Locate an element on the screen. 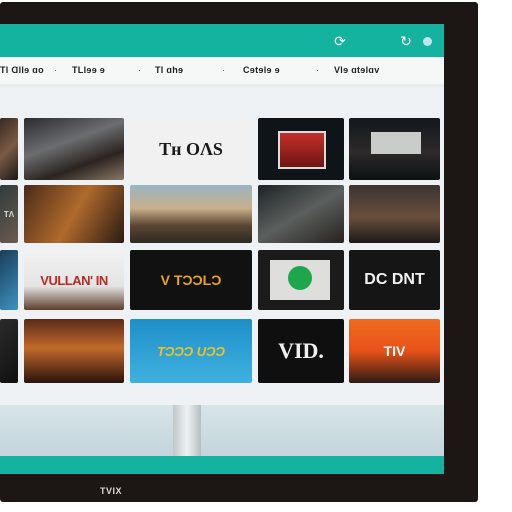 Image resolution: width=512 pixels, height=512 pixels. media-tile: VULLAN' IN is located at coordinates (74, 280).